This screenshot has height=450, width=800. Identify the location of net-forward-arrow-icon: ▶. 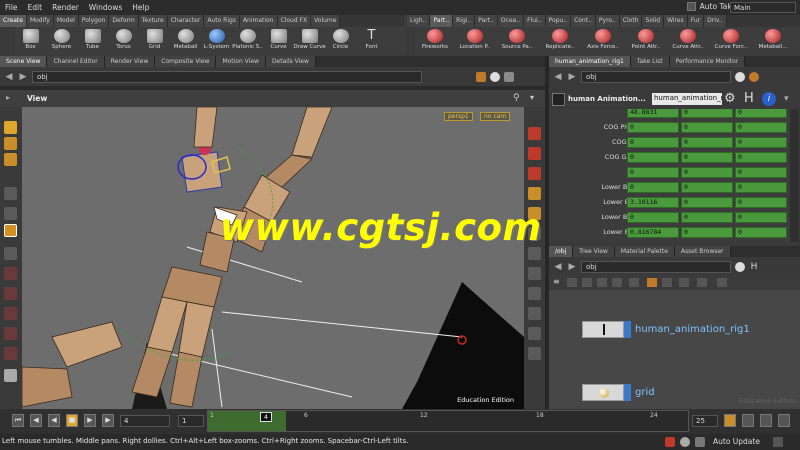
(572, 267).